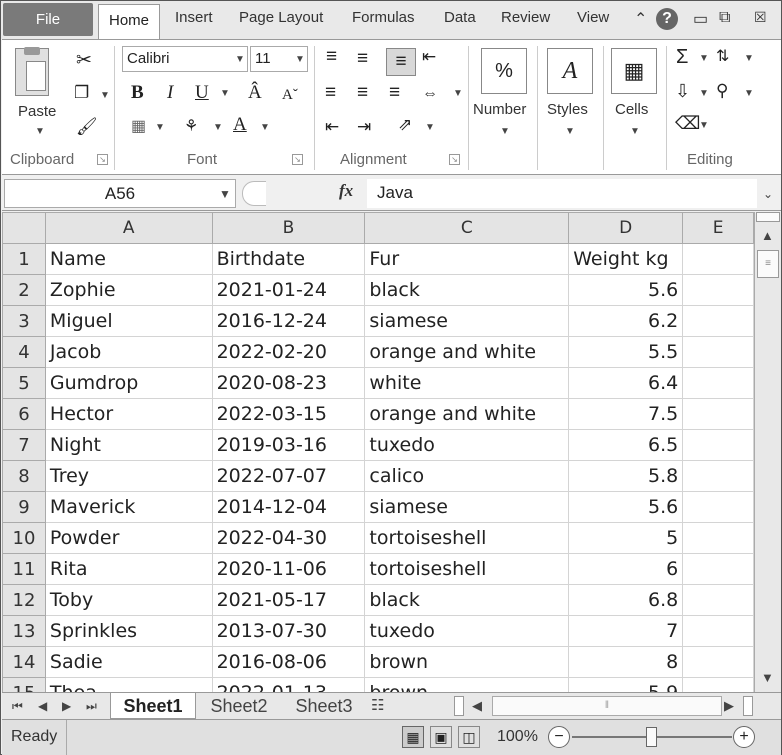 The width and height of the screenshot is (782, 755). I want to click on tab-insert: Insert, so click(194, 17).